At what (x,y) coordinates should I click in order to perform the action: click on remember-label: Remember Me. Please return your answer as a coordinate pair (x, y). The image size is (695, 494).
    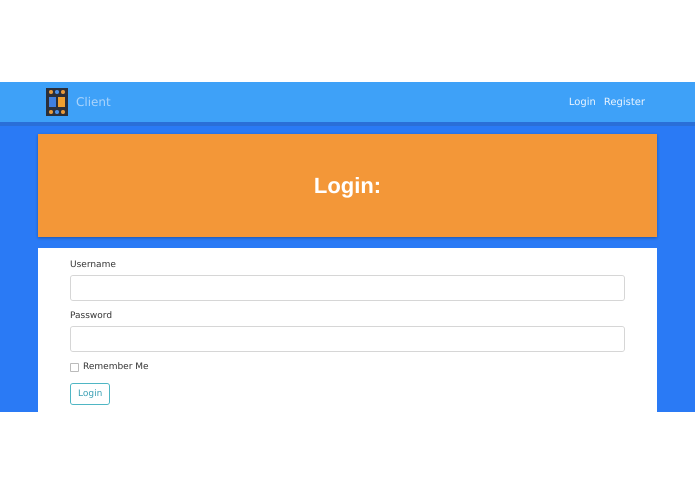
    Looking at the image, I should click on (116, 367).